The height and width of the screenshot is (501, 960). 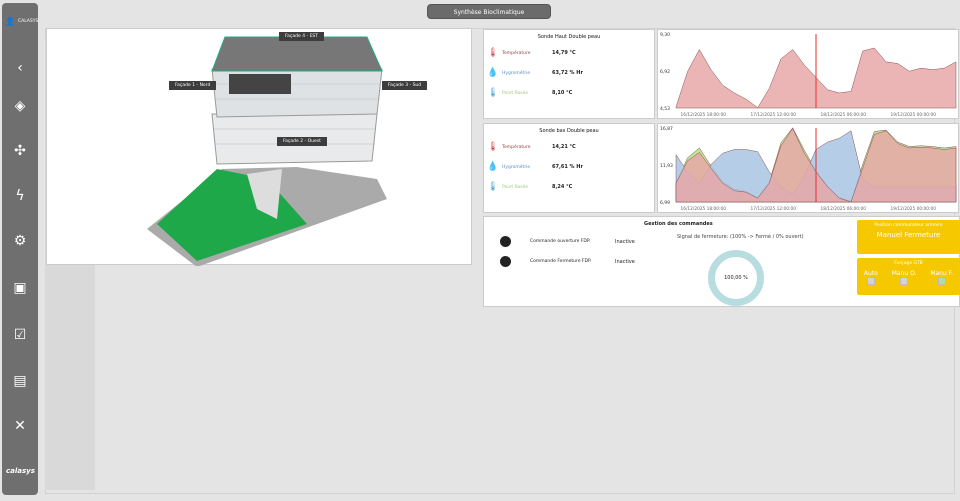 I want to click on layers-icon: ◈, so click(x=20, y=106).